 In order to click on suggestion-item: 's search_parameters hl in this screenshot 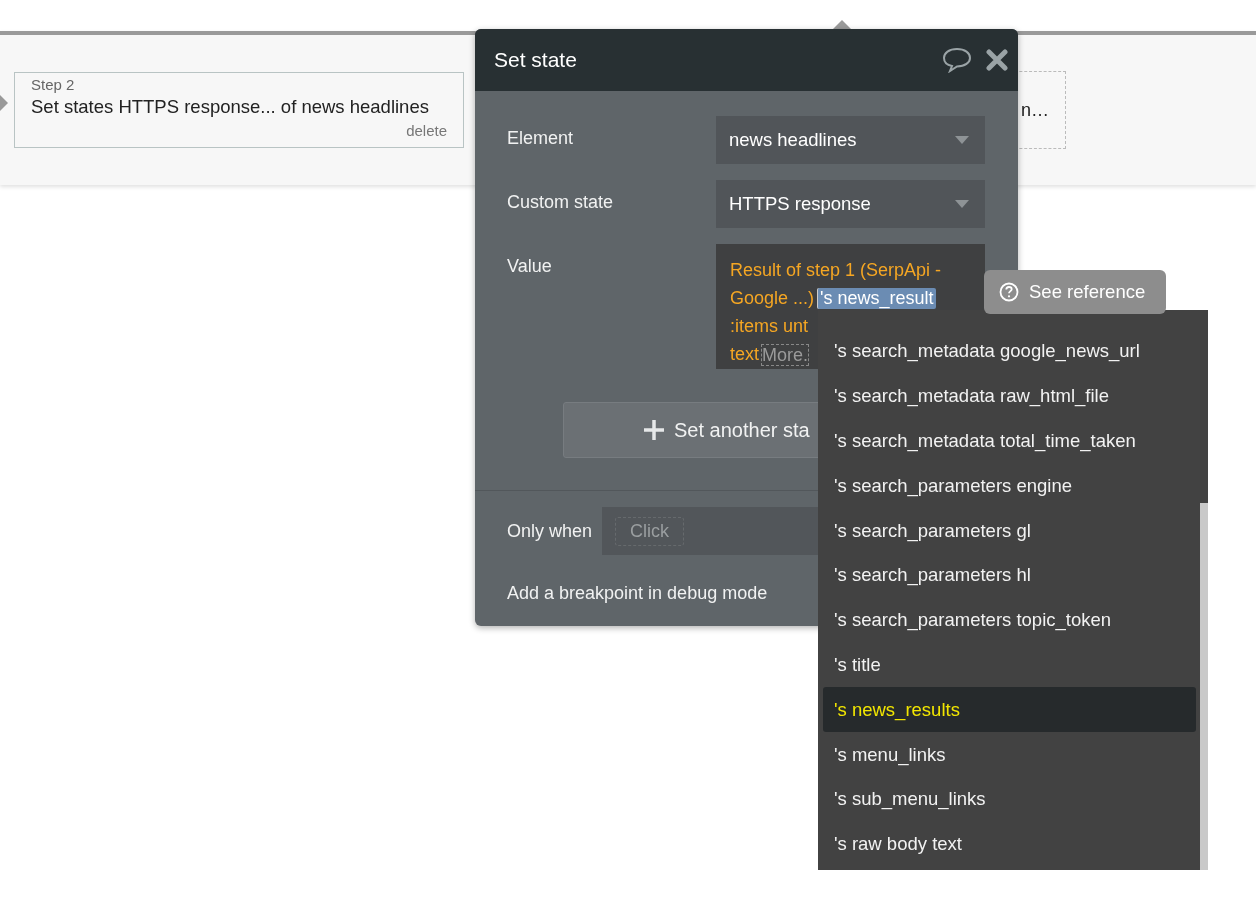, I will do `click(1009, 575)`.